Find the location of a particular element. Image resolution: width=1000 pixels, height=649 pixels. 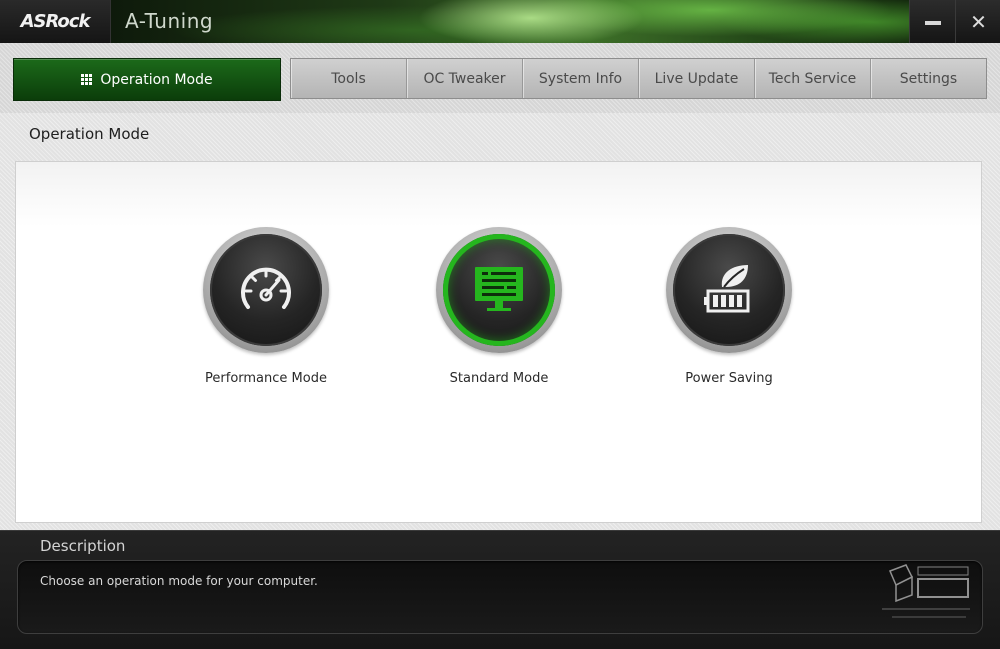

tab-operation-mode-label: Operation Mode is located at coordinates (156, 79).